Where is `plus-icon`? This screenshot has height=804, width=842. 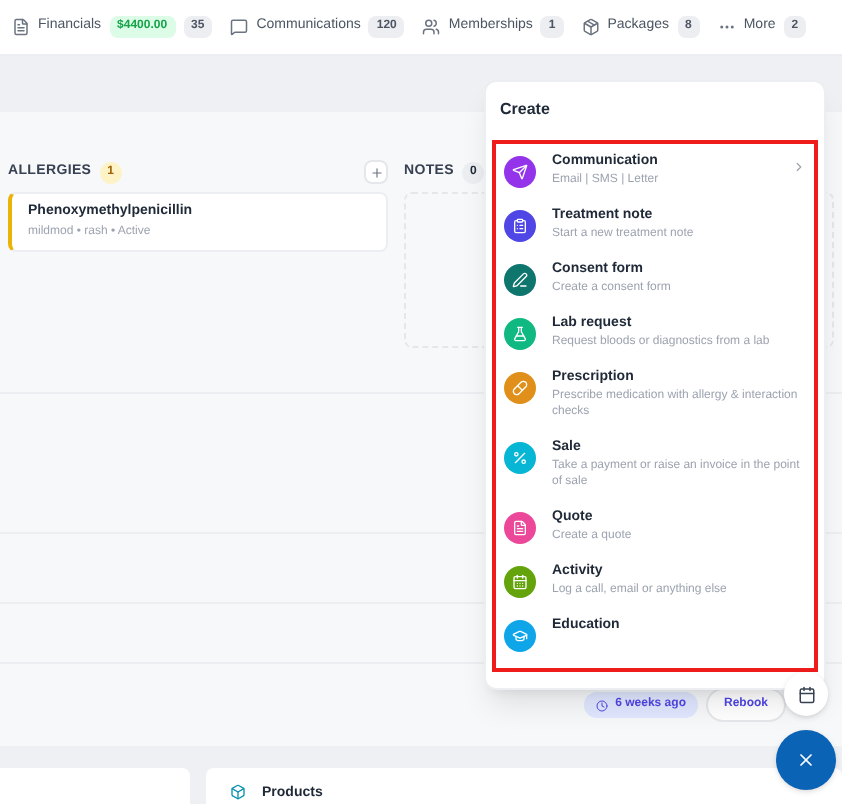 plus-icon is located at coordinates (376, 172).